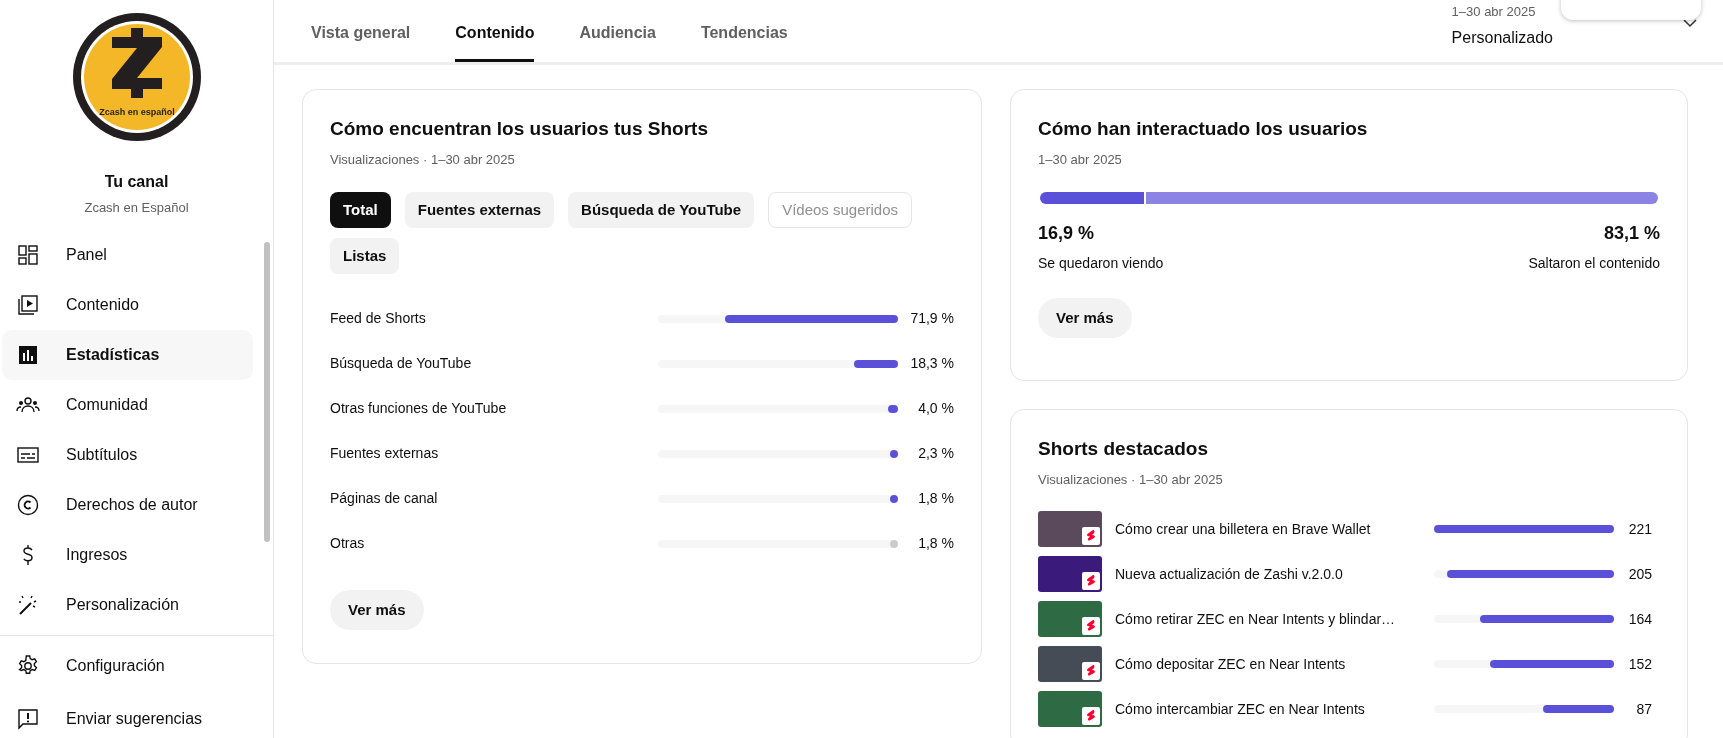  Describe the element at coordinates (127, 254) in the screenshot. I see `sidebar-item: Panel` at that location.